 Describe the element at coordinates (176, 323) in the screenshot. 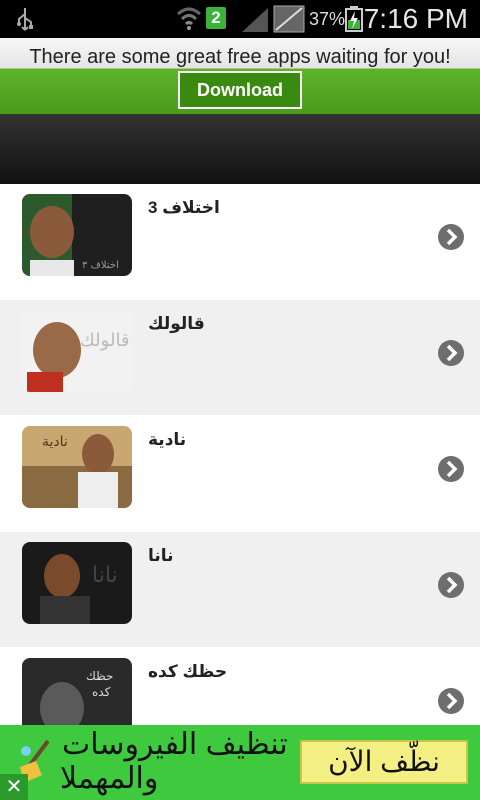

I see `item-title: قالولك` at that location.